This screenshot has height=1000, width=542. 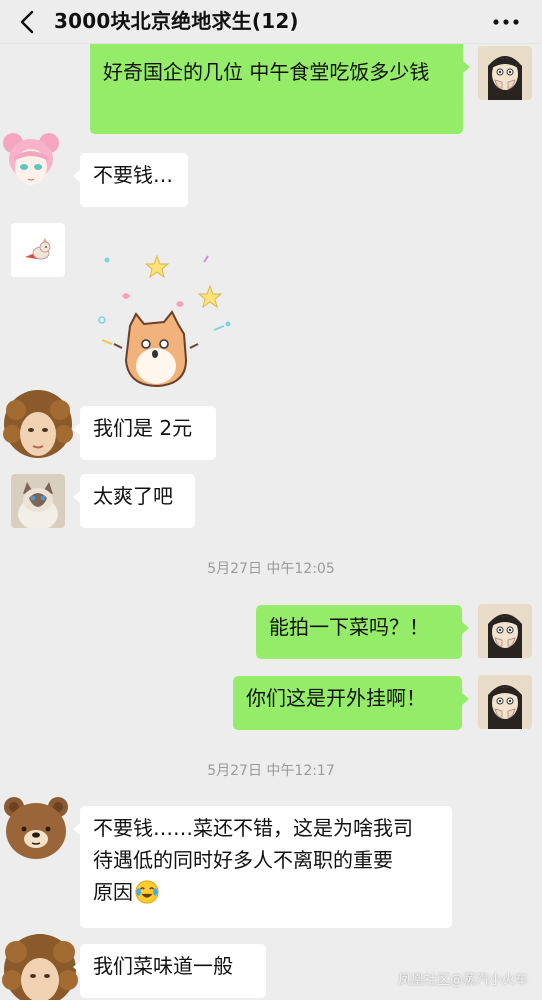 I want to click on message-bubble-outgoing: 能拍一下菜吗？！, so click(x=362, y=632).